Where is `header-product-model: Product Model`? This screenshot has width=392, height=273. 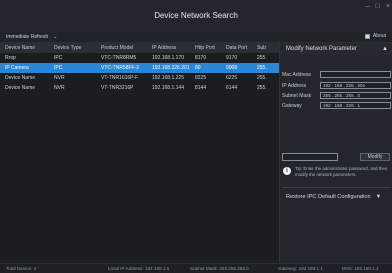
header-product-model: Product Model is located at coordinates (124, 48).